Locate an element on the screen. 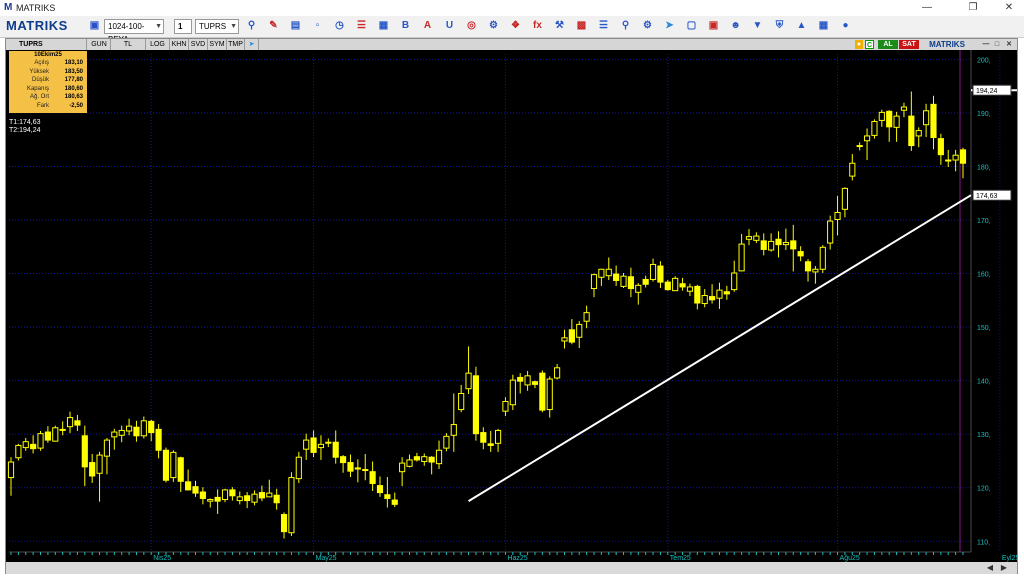 The height and width of the screenshot is (576, 1024). twitter-icon: ▢ is located at coordinates (691, 26).